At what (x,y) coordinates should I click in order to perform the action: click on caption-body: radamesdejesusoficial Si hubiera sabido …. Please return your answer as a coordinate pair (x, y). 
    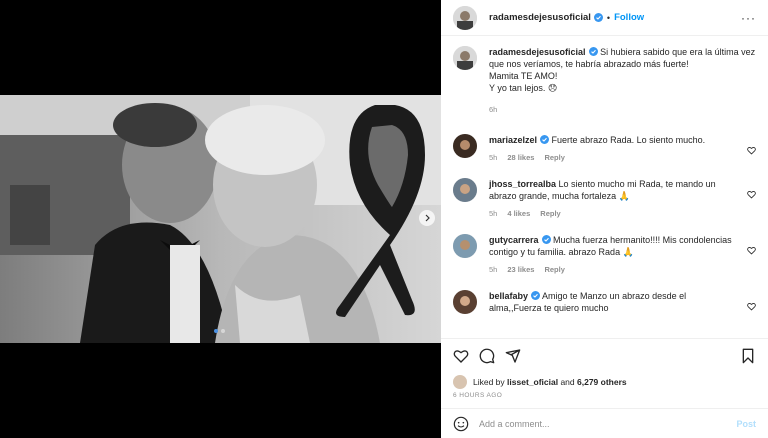
    Looking at the image, I should click on (622, 81).